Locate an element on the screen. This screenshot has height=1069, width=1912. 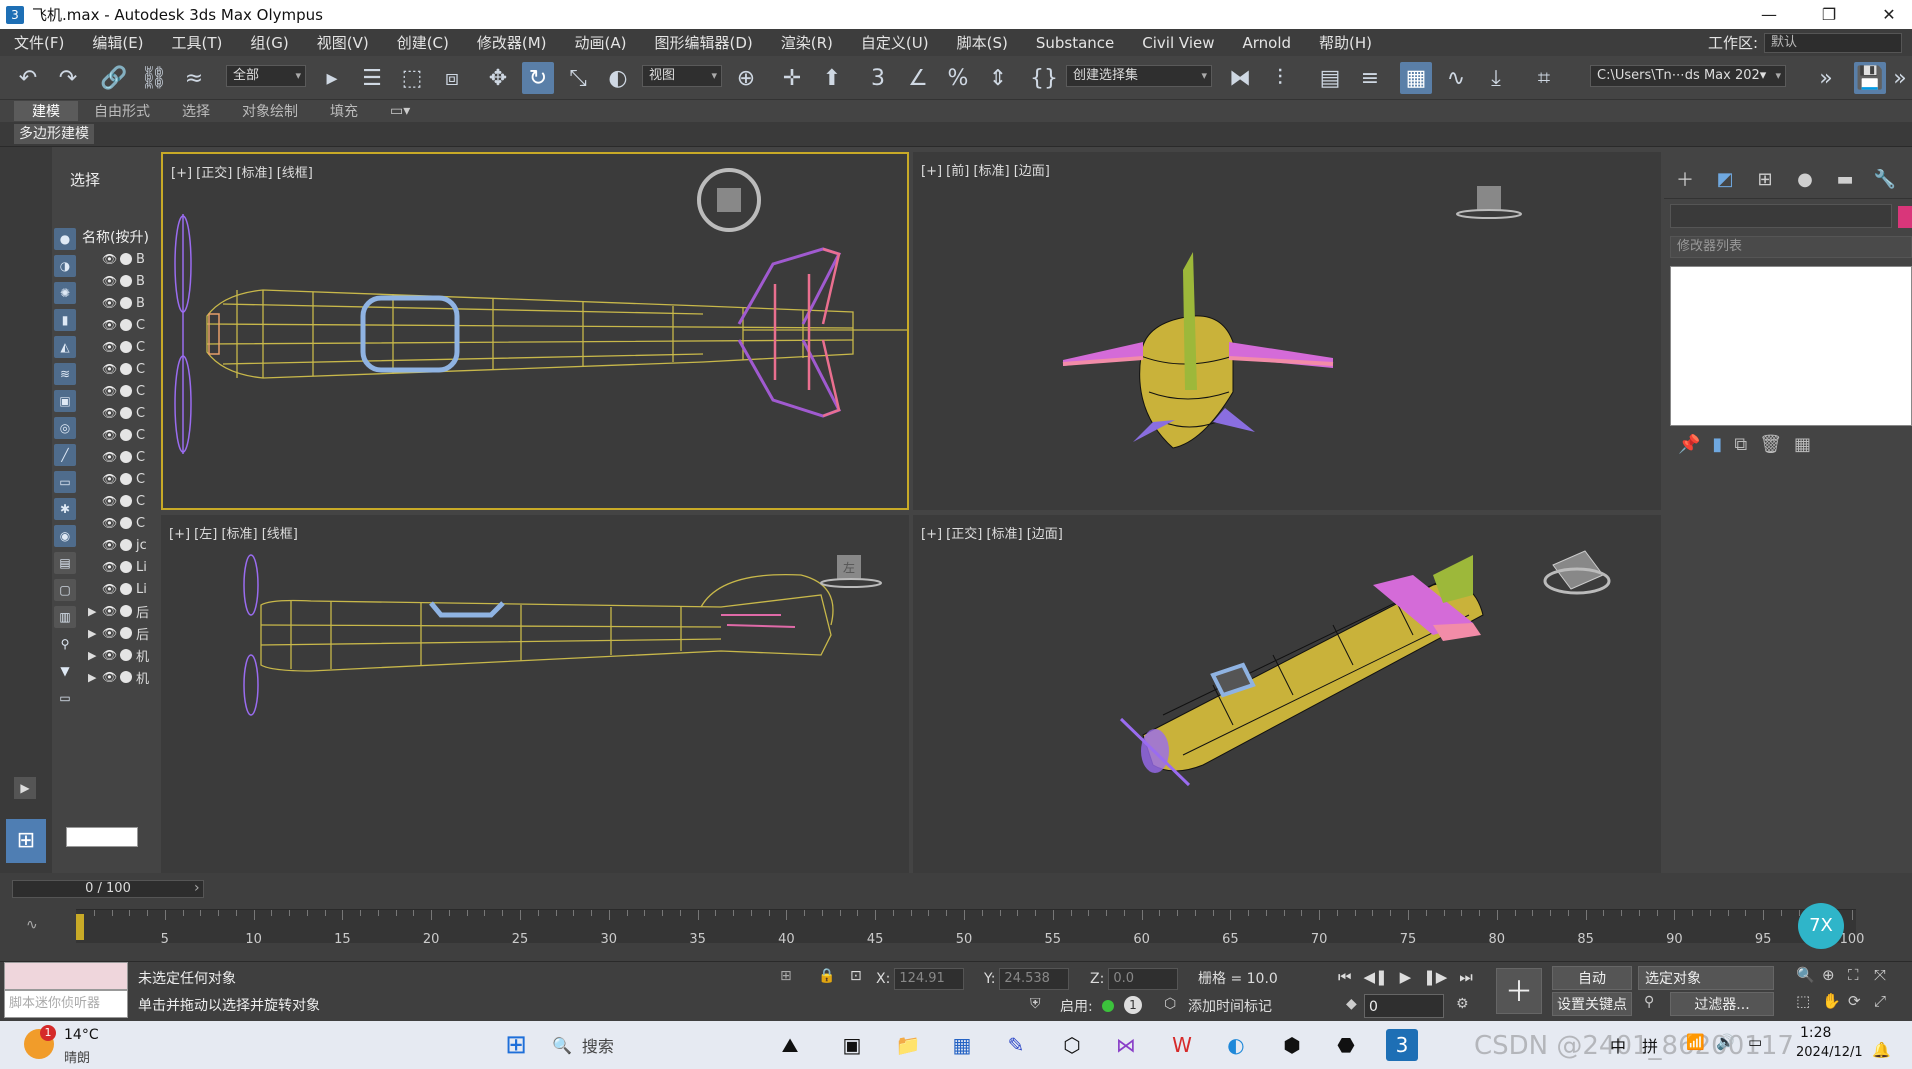
display-tab-icon: ▬ is located at coordinates (1845, 179).